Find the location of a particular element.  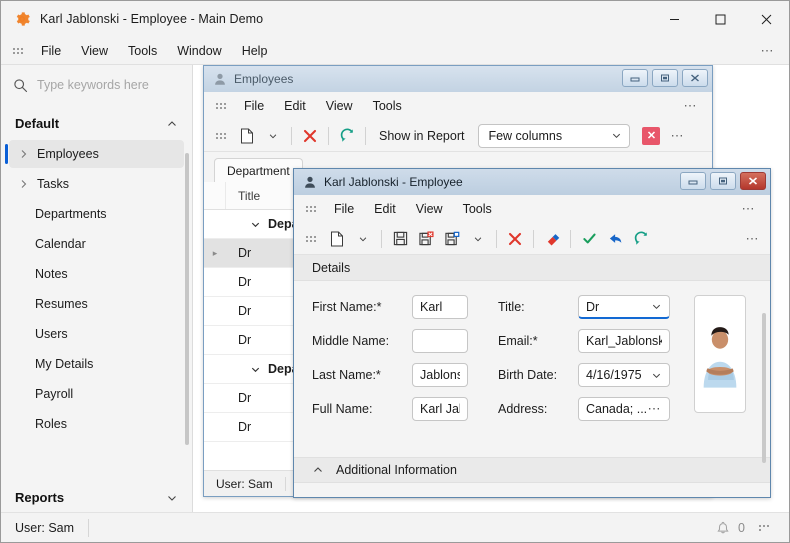

person-icon is located at coordinates (220, 79).